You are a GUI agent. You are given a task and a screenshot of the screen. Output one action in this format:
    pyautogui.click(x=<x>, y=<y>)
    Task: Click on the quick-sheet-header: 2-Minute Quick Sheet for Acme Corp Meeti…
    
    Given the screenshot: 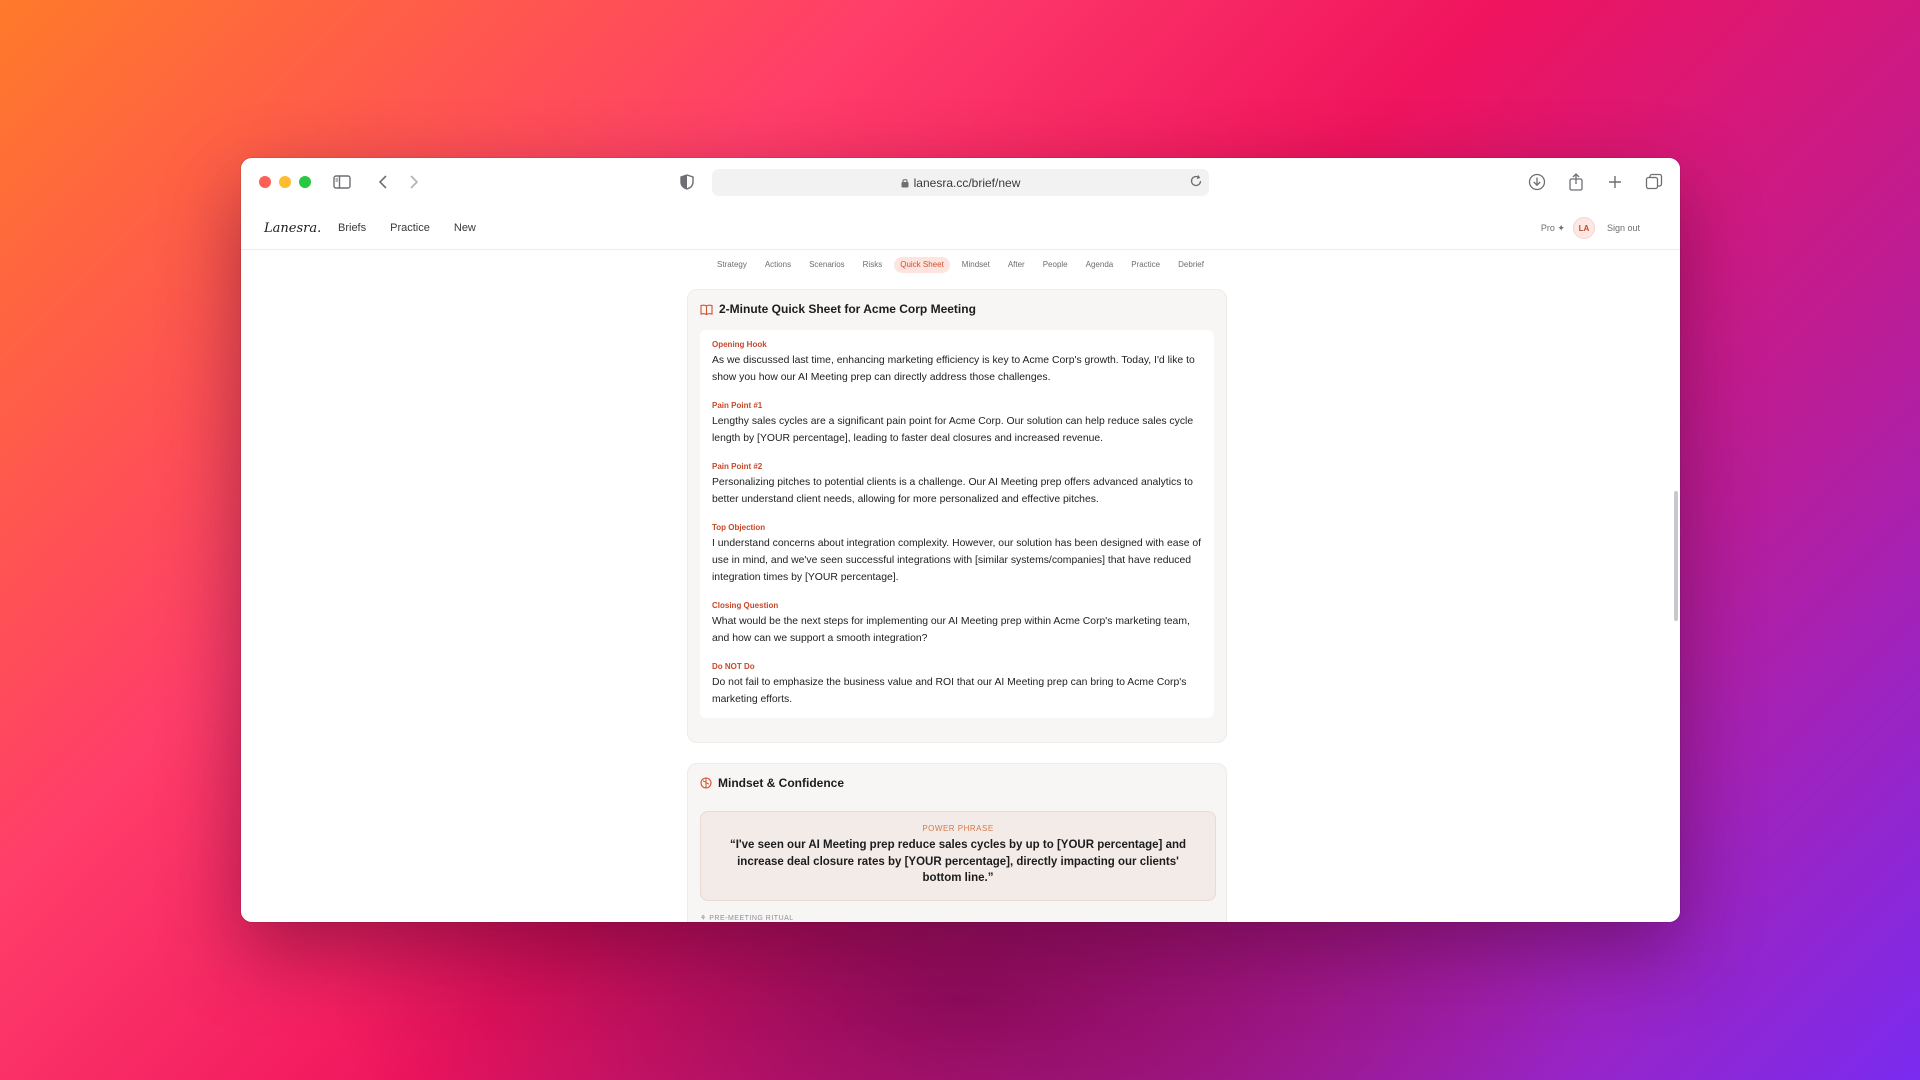 What is the action you would take?
    pyautogui.click(x=838, y=309)
    